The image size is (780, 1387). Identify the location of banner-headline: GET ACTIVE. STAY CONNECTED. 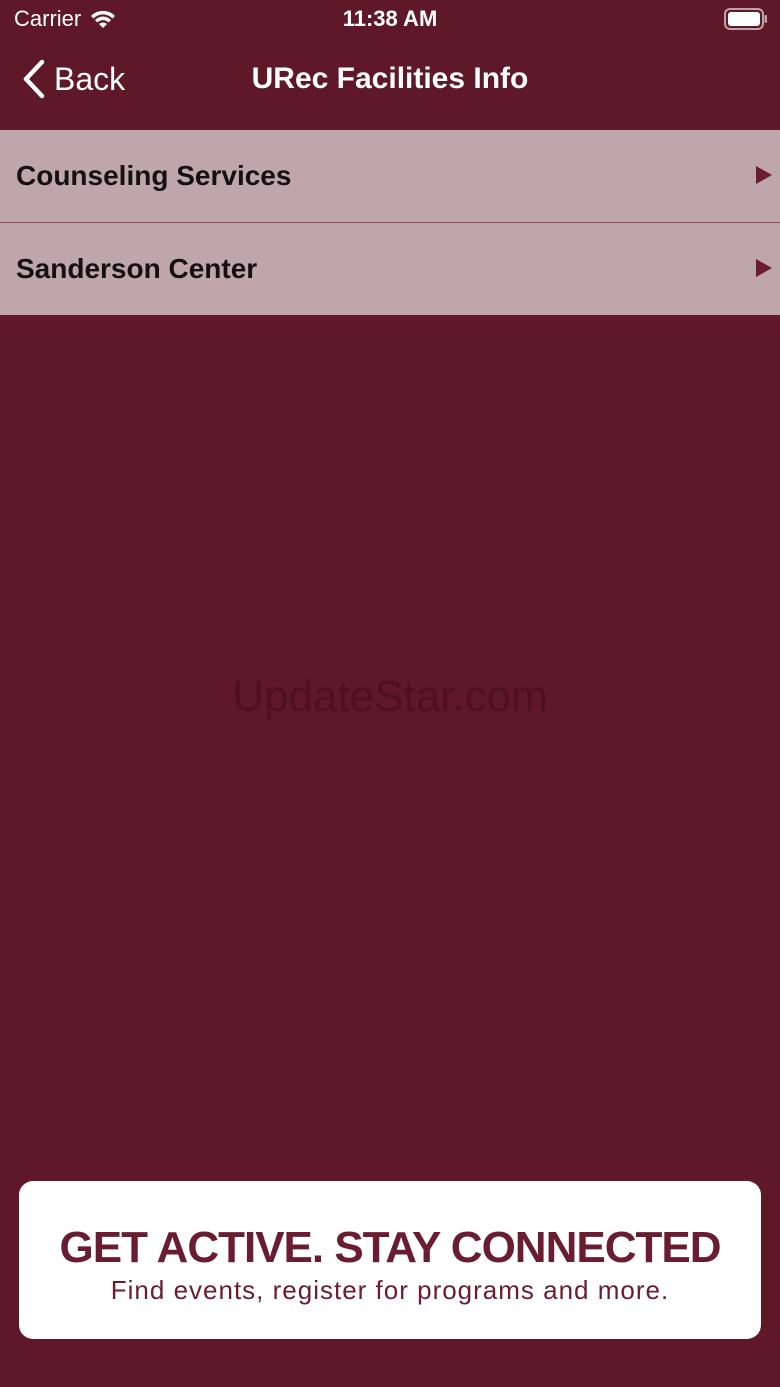
(390, 1247).